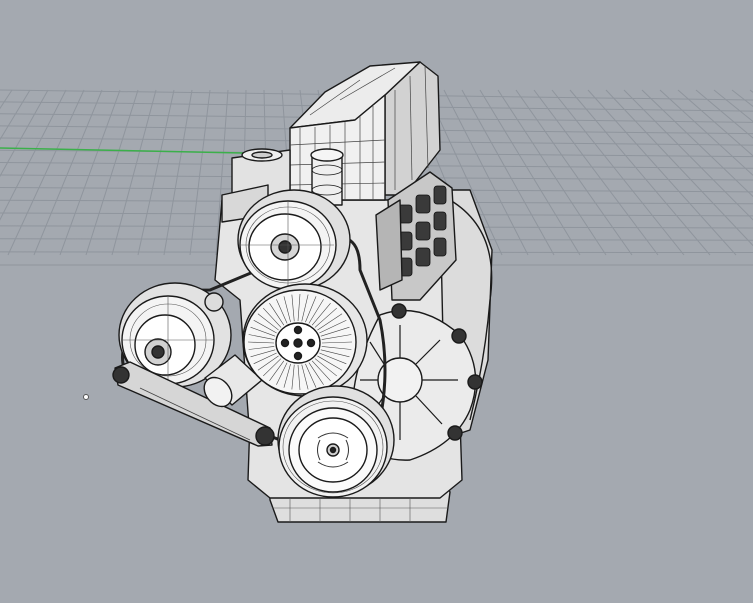 The image size is (753, 603). I want to click on point-marker-icon, so click(86, 397).